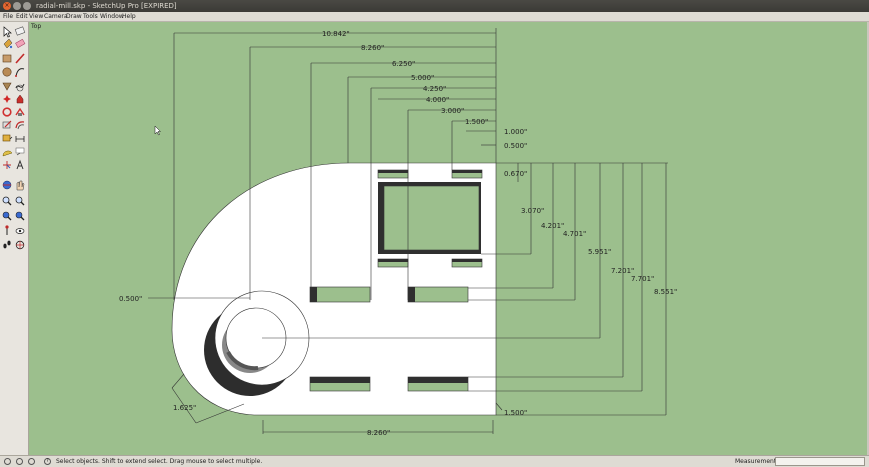  I want to click on rotate-tool-icon, so click(7, 112).